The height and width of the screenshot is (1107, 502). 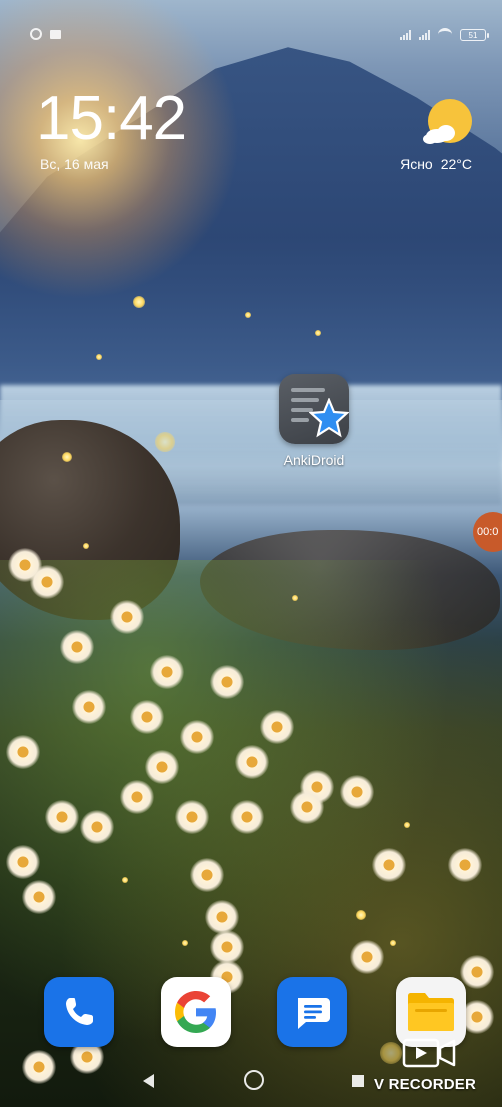 What do you see at coordinates (111, 119) in the screenshot?
I see `clock-time: 15:42` at bounding box center [111, 119].